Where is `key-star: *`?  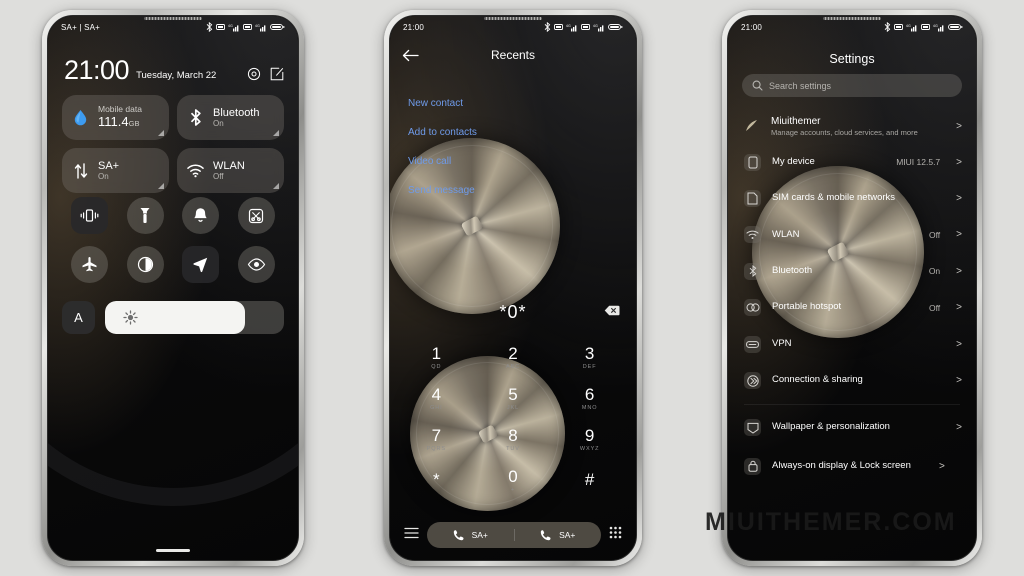 key-star: * is located at coordinates (436, 480).